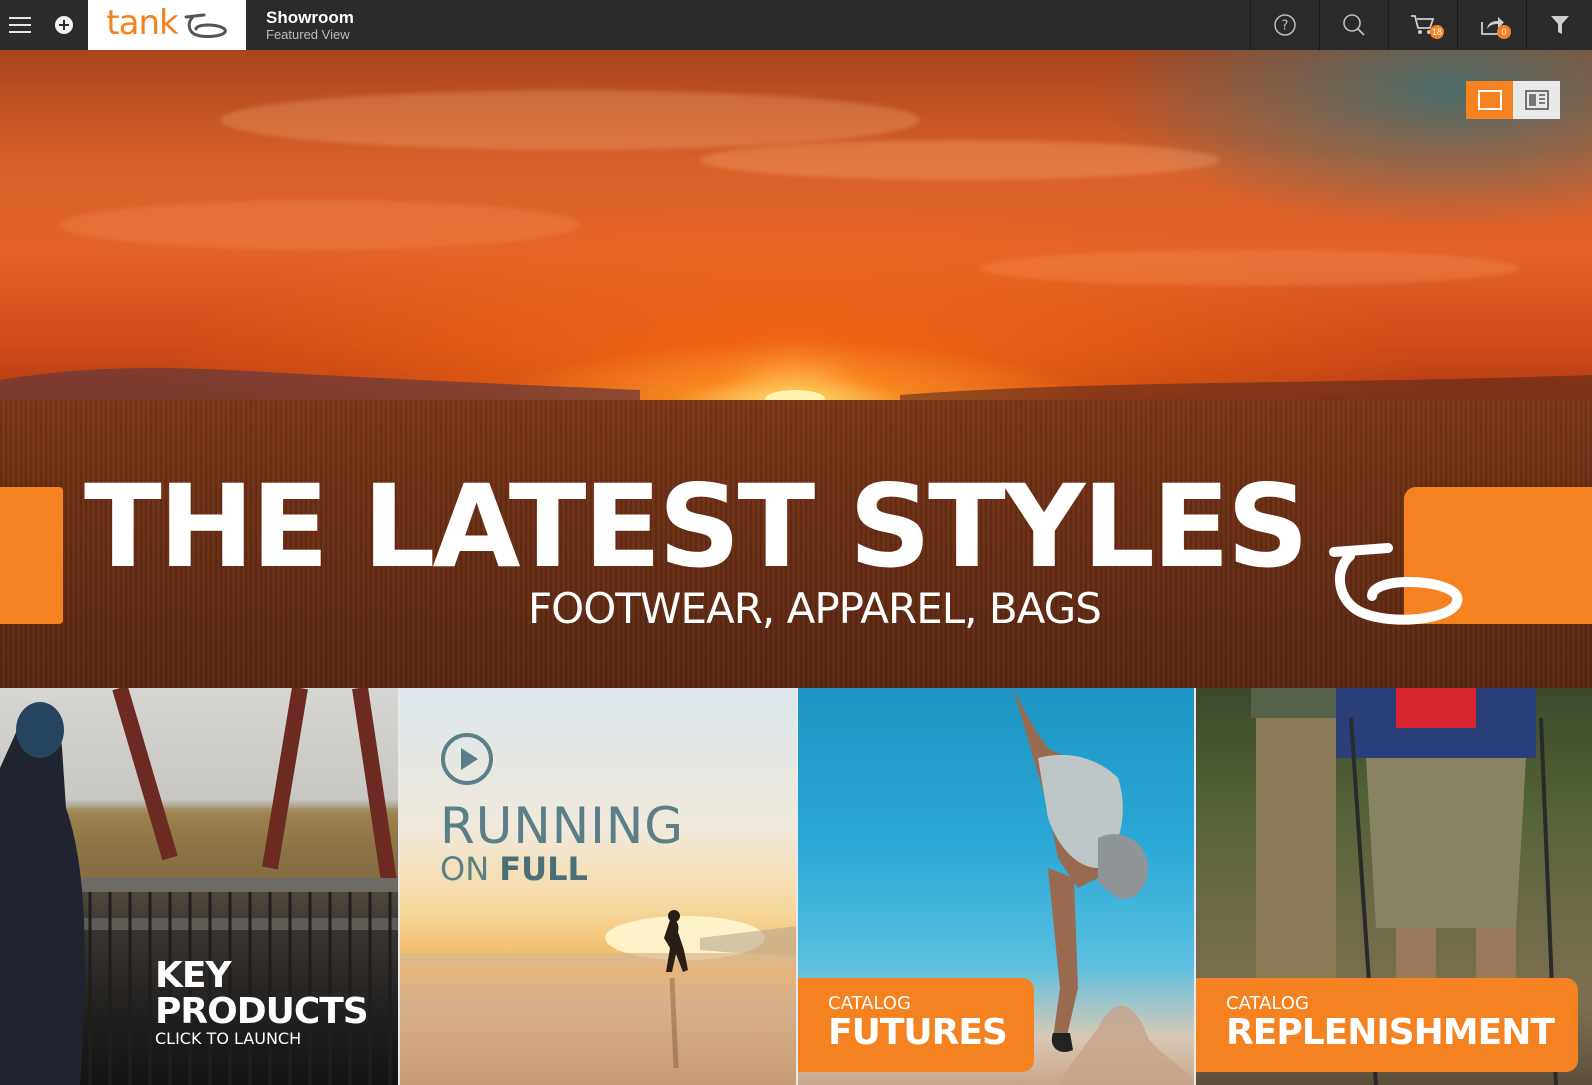  I want to click on catalog-replenishment-label: CATALOG REPLENISHMENT, so click(1387, 1025).